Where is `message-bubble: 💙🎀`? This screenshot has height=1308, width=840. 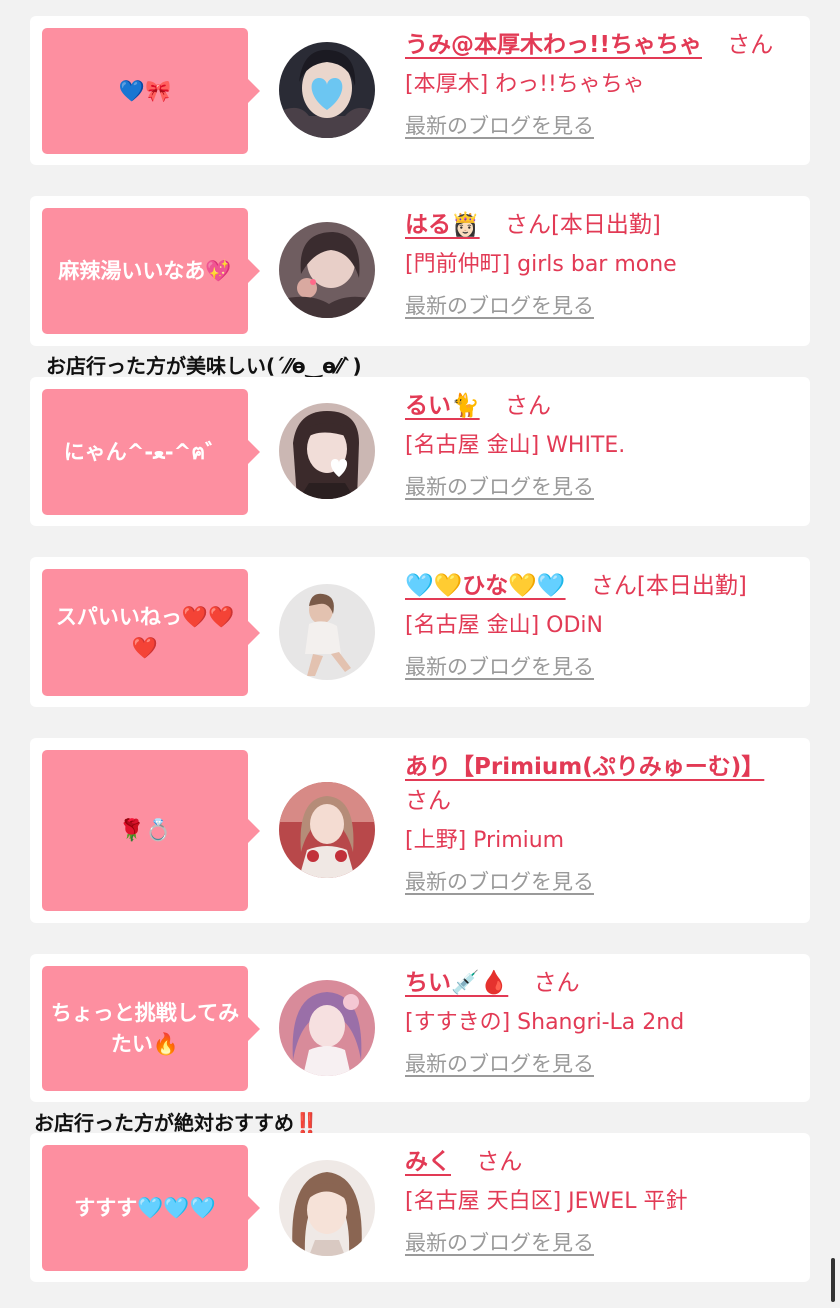 message-bubble: 💙🎀 is located at coordinates (151, 91).